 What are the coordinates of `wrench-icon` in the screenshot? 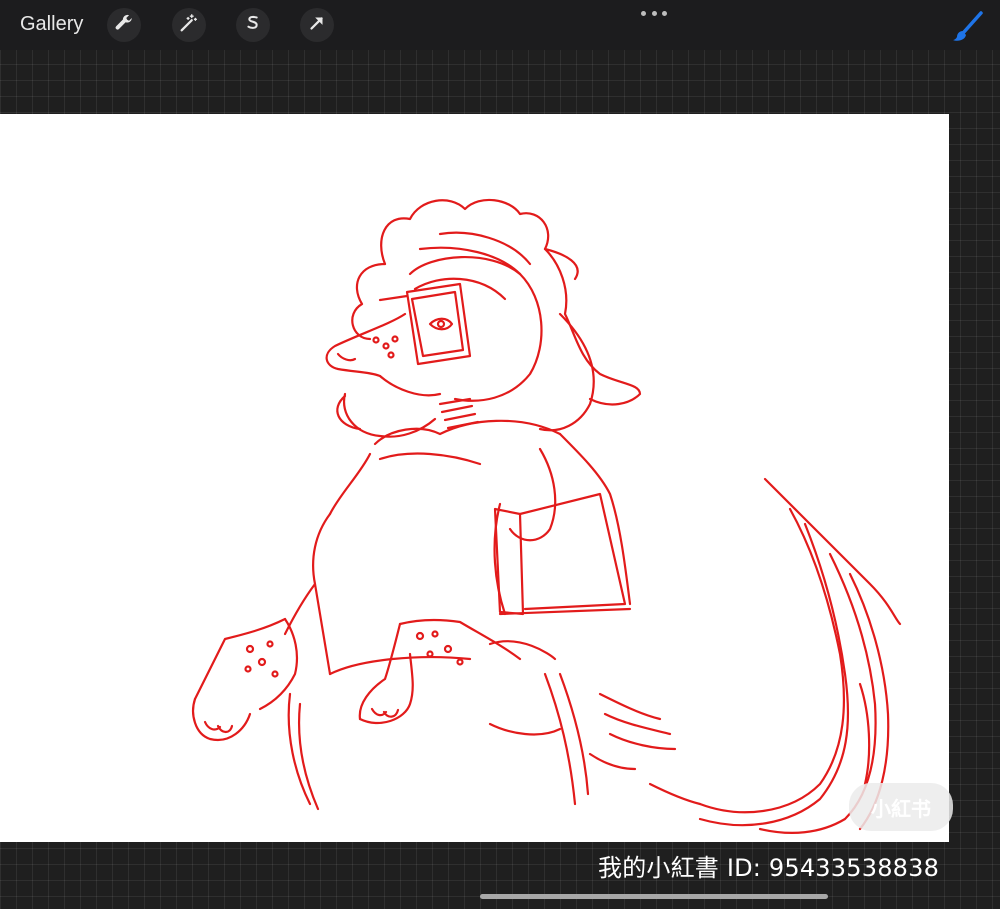 It's located at (124, 25).